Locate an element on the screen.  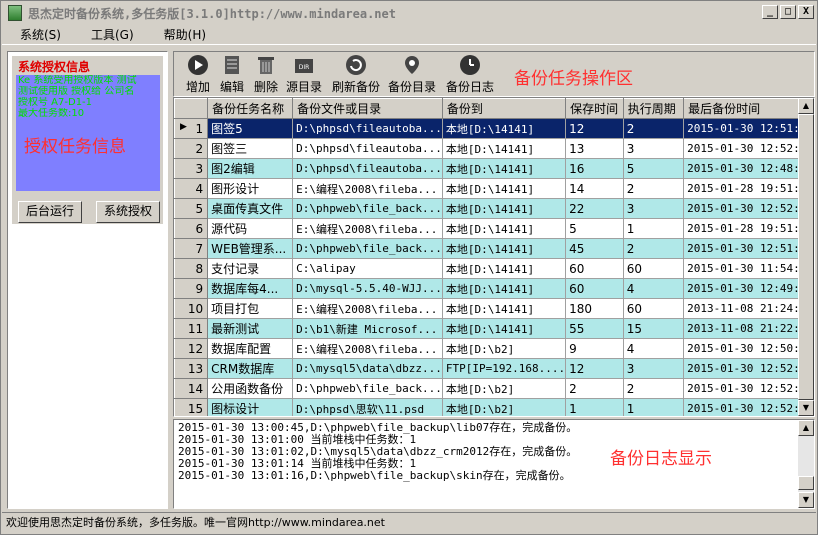
refresh-backup-button: 刷新备份 is located at coordinates (356, 74).